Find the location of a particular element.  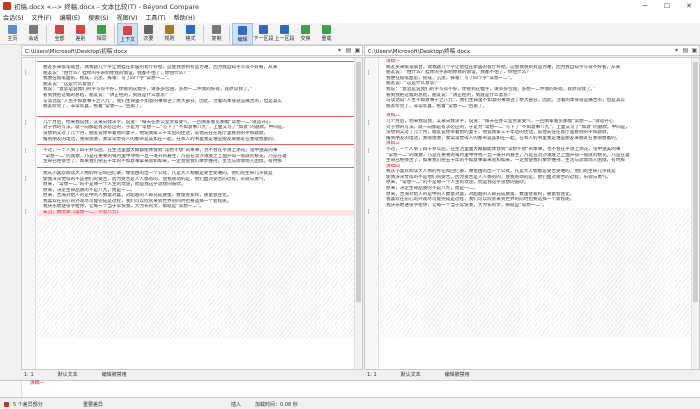

toolbar-reload-button: 重载 is located at coordinates (326, 34).